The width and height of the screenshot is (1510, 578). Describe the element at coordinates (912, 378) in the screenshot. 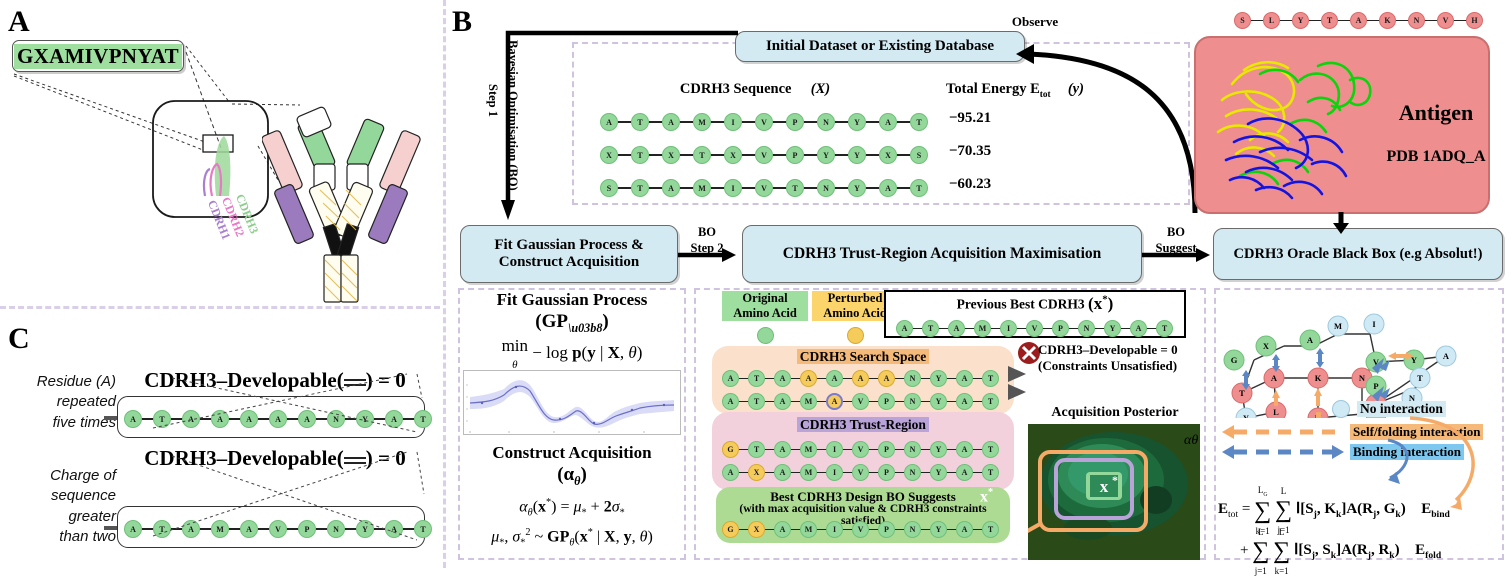

I see `residue-node: N` at that location.